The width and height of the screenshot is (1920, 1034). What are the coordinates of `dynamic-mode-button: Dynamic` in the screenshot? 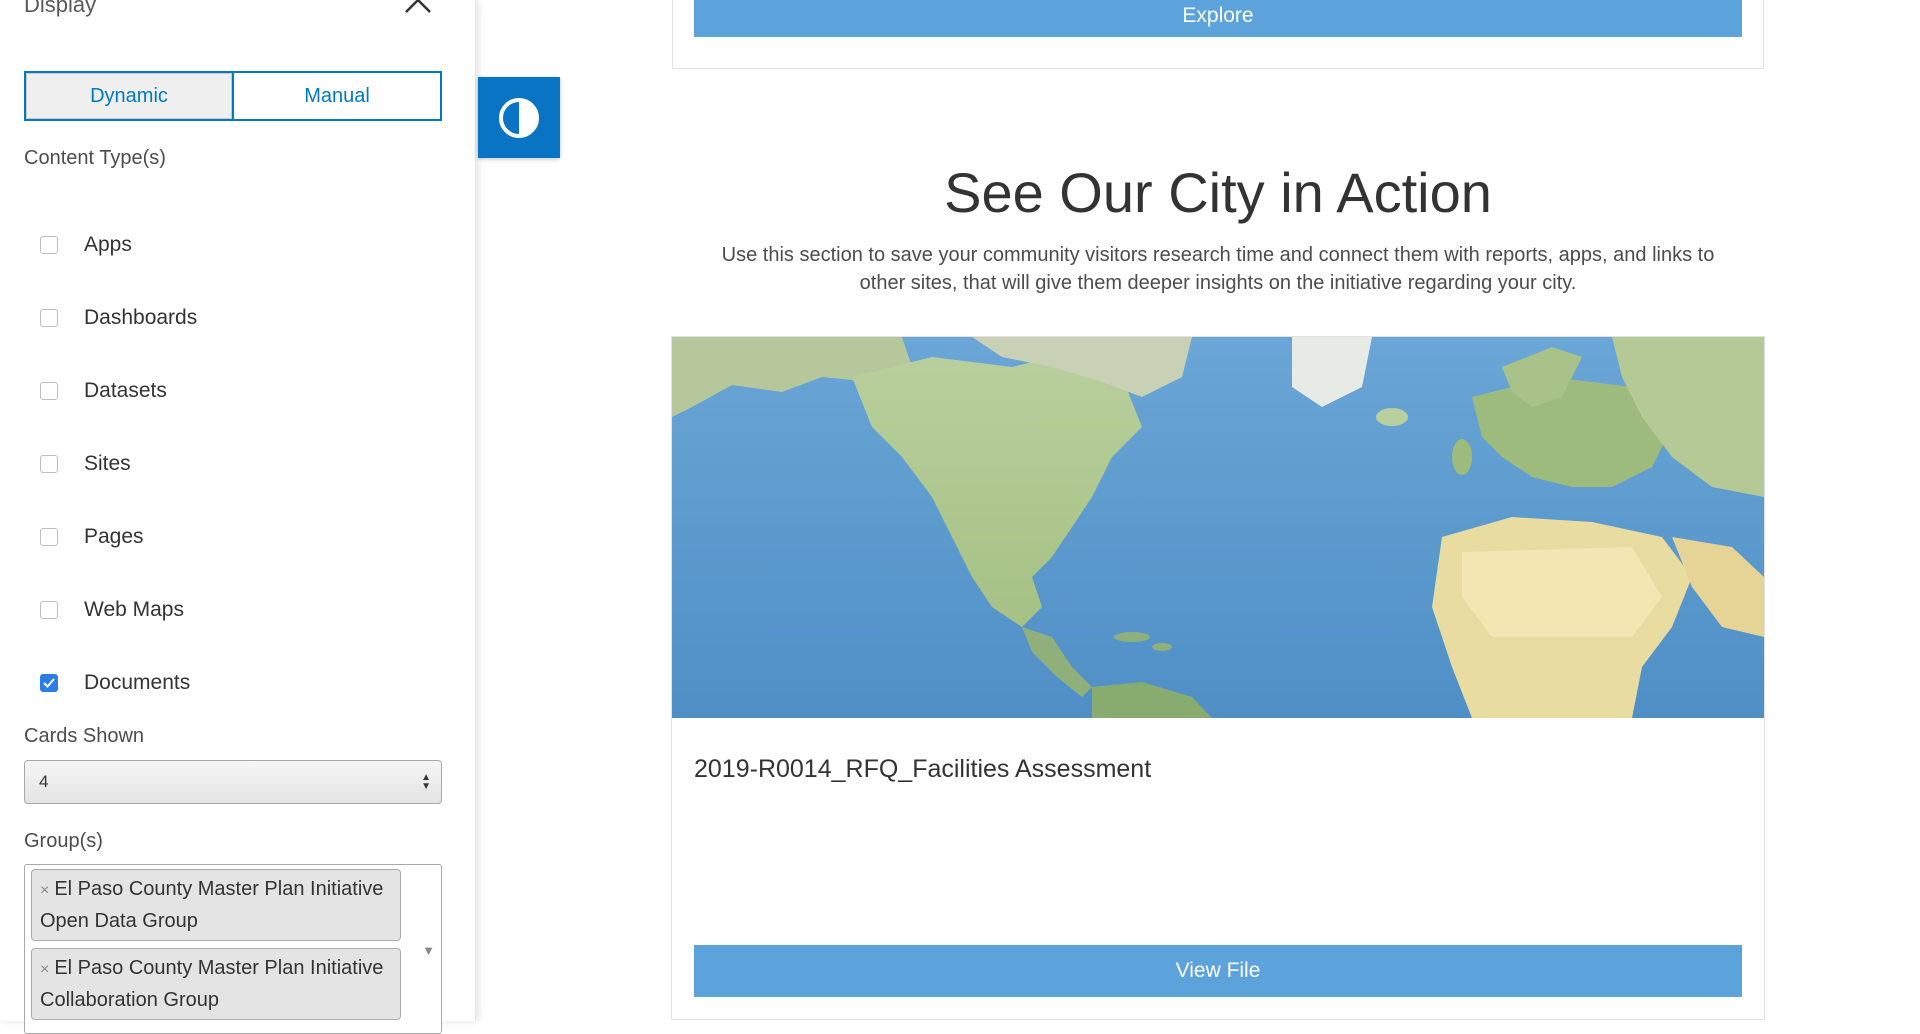 It's located at (129, 96).